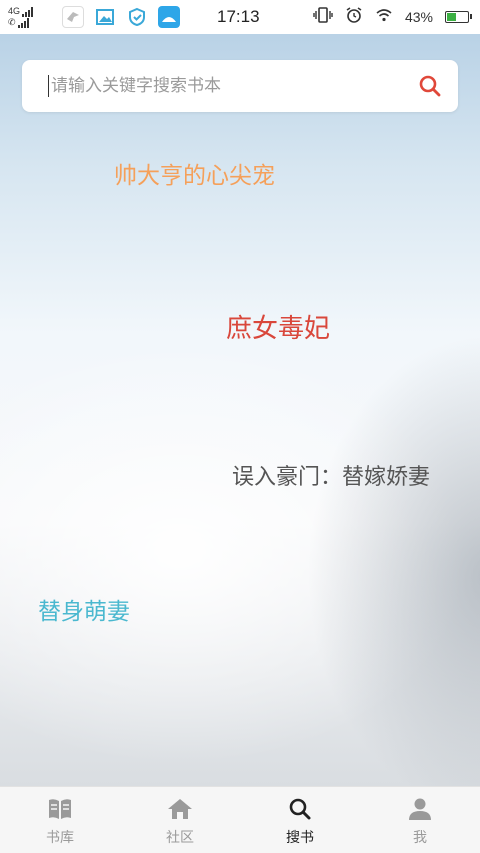 The image size is (480, 853). Describe the element at coordinates (420, 809) in the screenshot. I see `user-icon` at that location.